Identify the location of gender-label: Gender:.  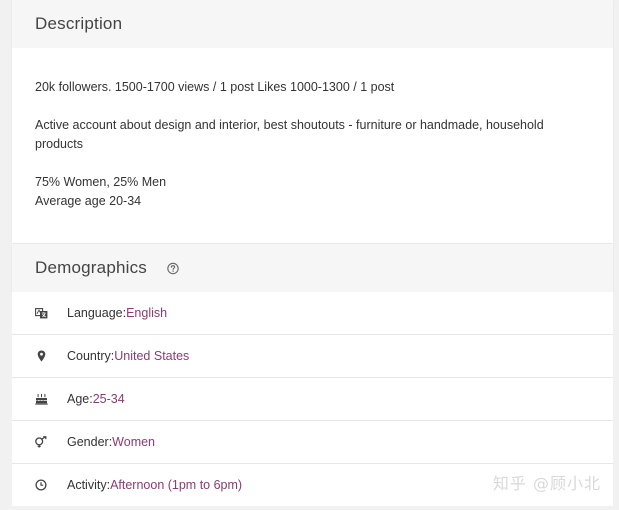
(90, 442).